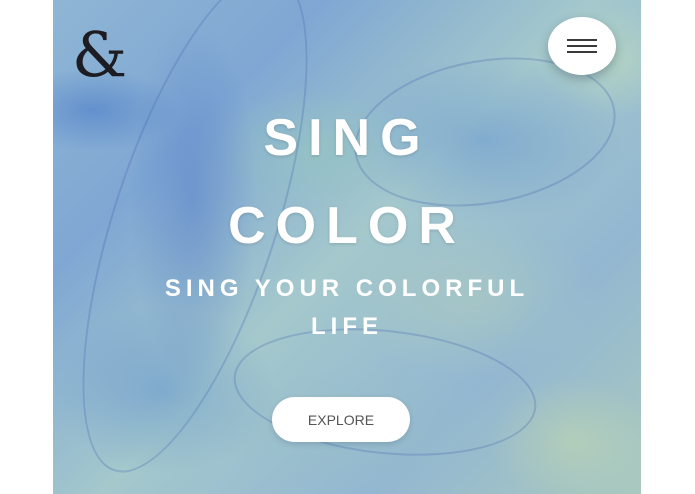 This screenshot has height=494, width=695. Describe the element at coordinates (347, 288) in the screenshot. I see `hero-subtitle-line1: SING YOUR COLORFUL` at that location.